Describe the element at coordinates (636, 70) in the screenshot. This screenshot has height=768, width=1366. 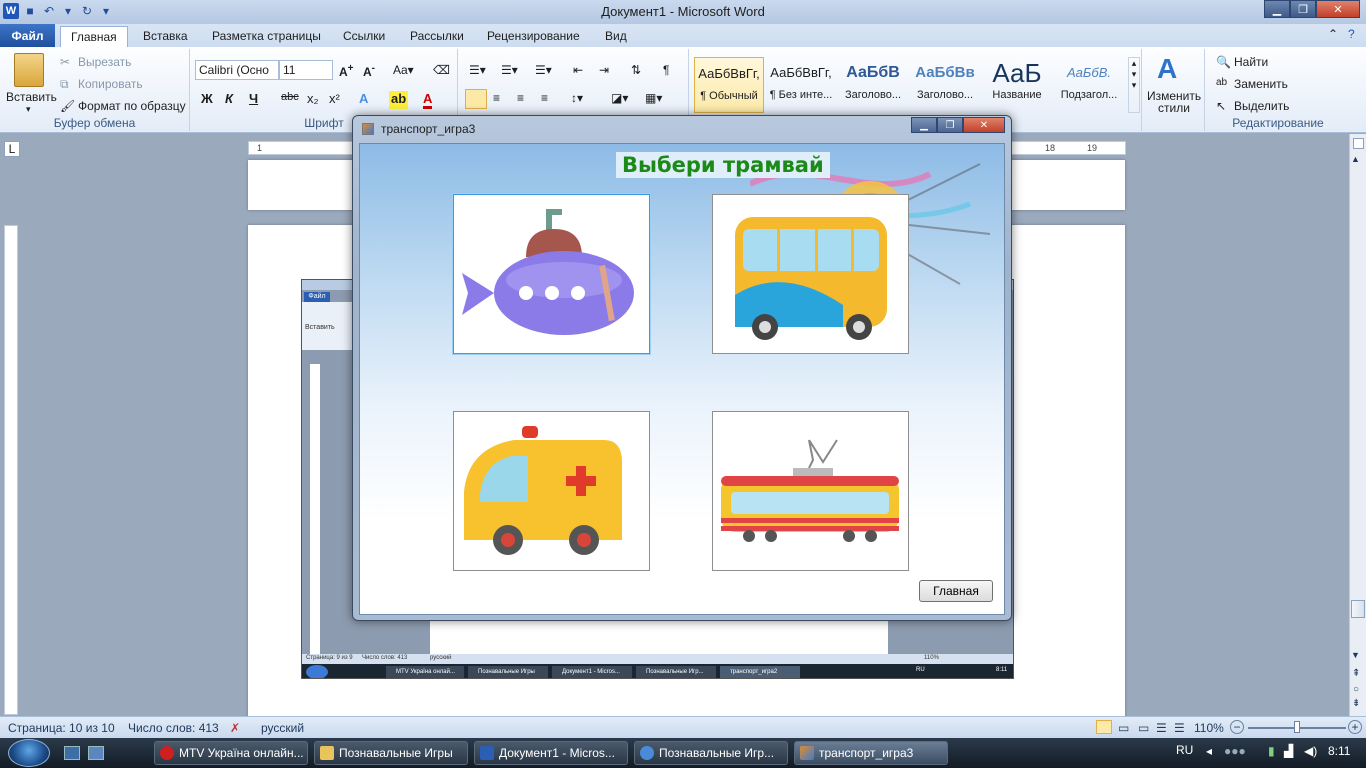
I see `sort-icon: ⇅` at that location.